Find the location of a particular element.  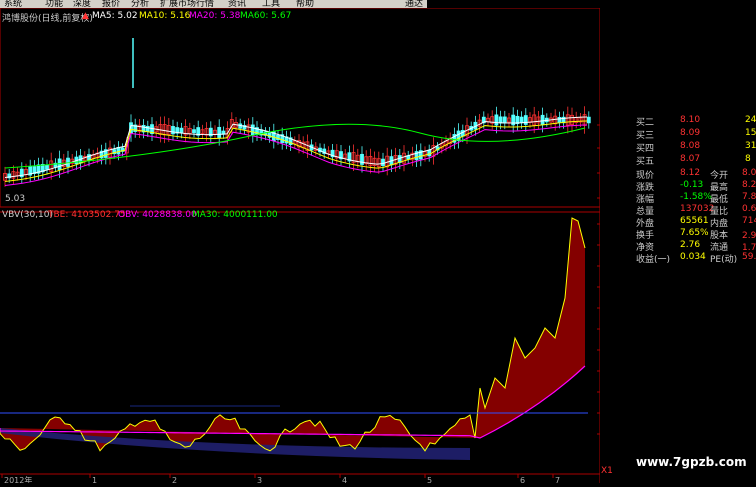

stat-row: 现价 8.12 今开 8.0 is located at coordinates (678, 174).